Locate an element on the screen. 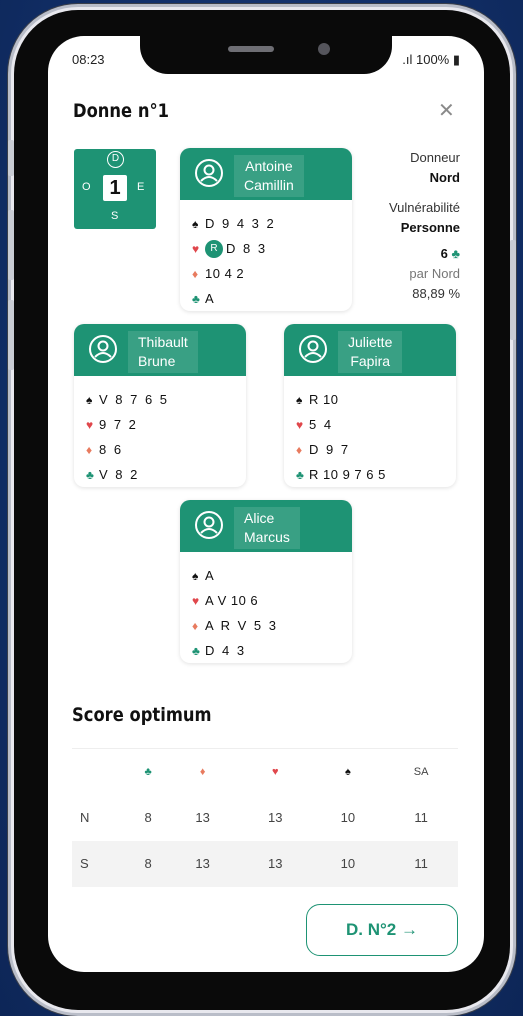  clubs-row: ♣ R 10 9 7 6 5 is located at coordinates (376, 474).